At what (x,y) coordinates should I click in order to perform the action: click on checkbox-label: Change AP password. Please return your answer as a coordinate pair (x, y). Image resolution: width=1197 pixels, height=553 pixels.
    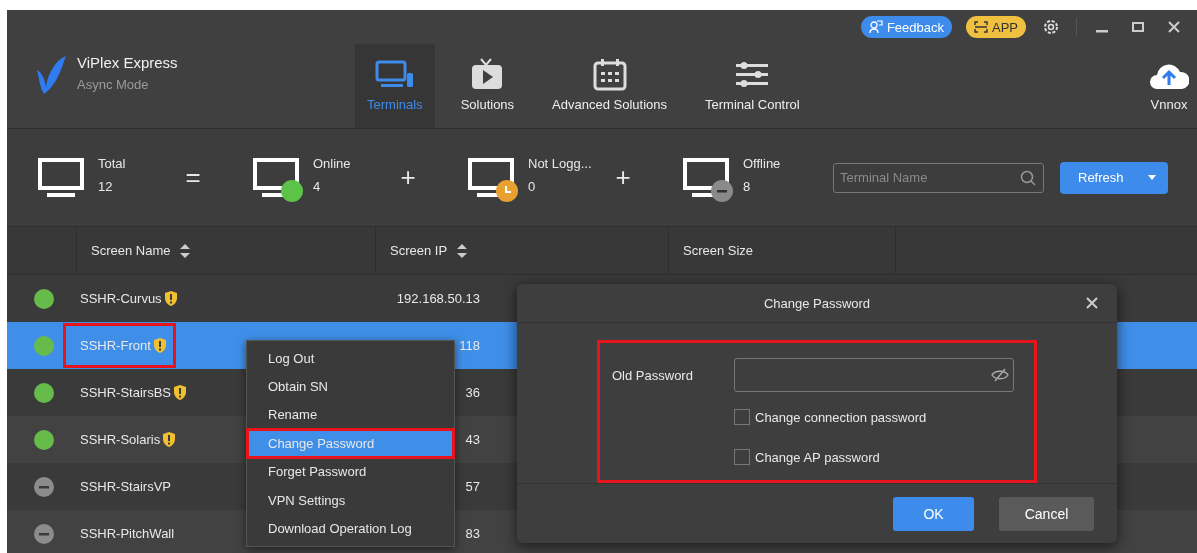
    Looking at the image, I should click on (817, 457).